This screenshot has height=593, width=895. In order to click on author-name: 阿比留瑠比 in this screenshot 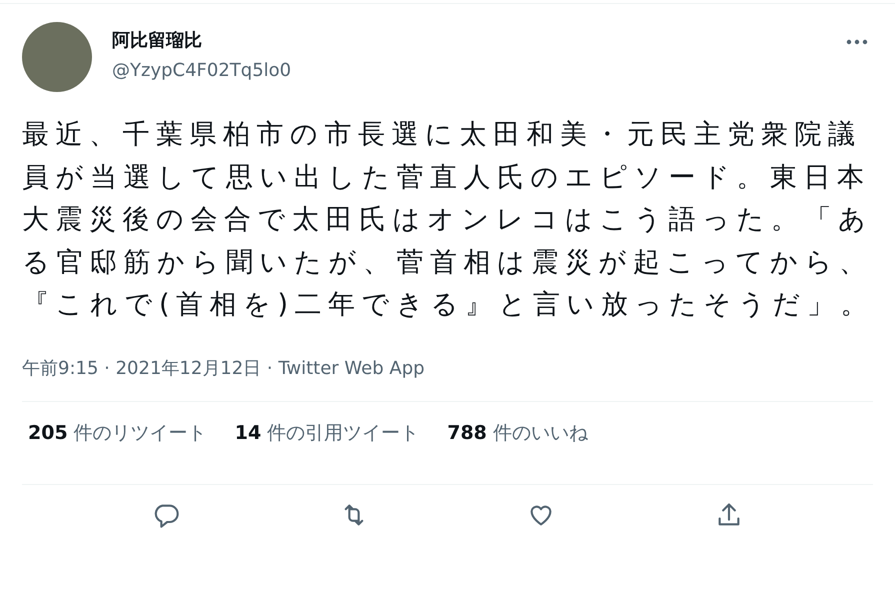, I will do `click(478, 41)`.